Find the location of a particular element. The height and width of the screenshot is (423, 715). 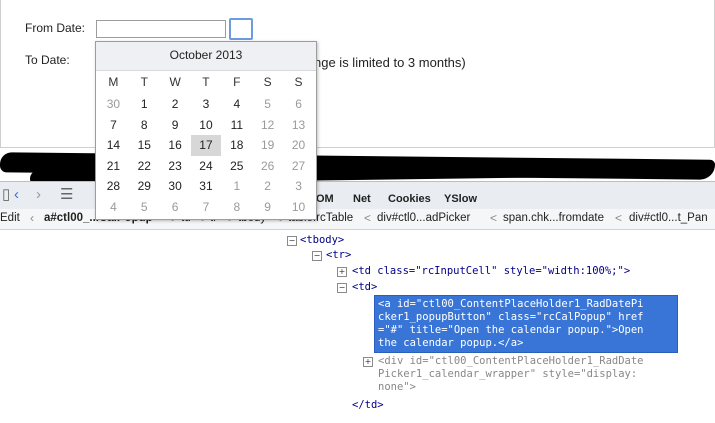

range-limit-note: nge is limited to 3 months) is located at coordinates (390, 62).